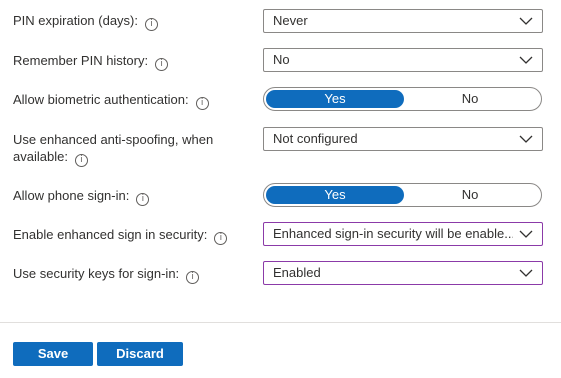  What do you see at coordinates (53, 354) in the screenshot?
I see `save-button: Save` at bounding box center [53, 354].